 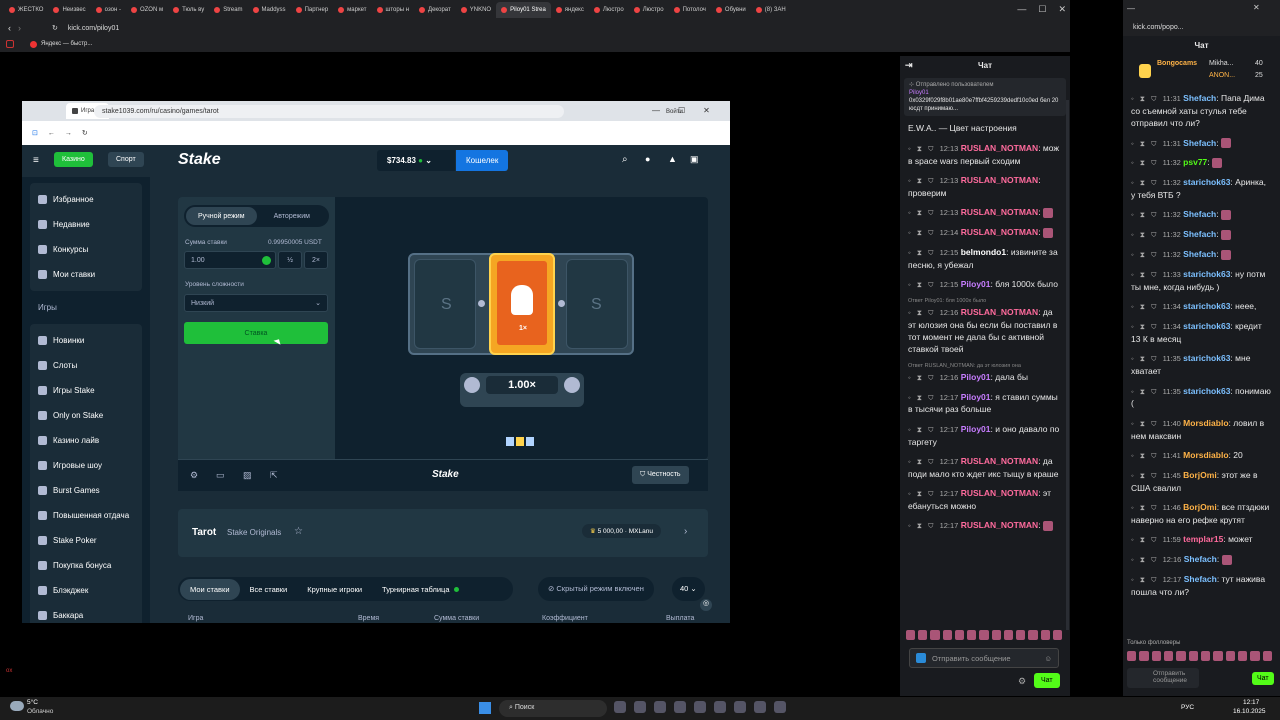 I want to click on sidebar-item: Недавние, so click(x=86, y=224).